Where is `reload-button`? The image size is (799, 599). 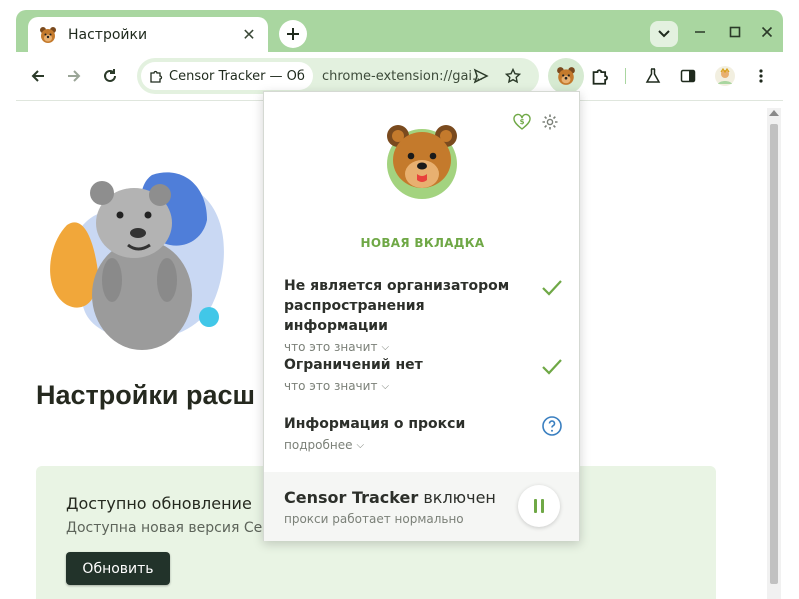 reload-button is located at coordinates (110, 76).